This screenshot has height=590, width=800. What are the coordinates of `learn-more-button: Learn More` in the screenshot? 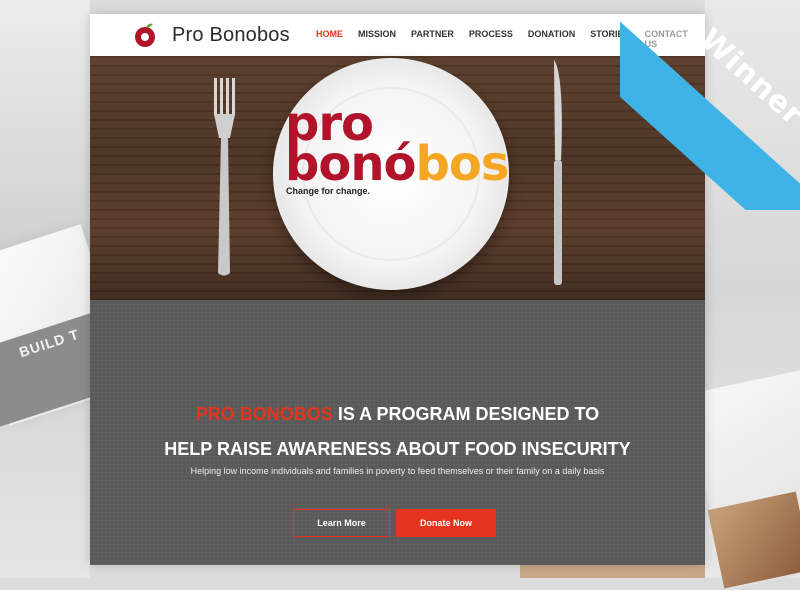 It's located at (341, 523).